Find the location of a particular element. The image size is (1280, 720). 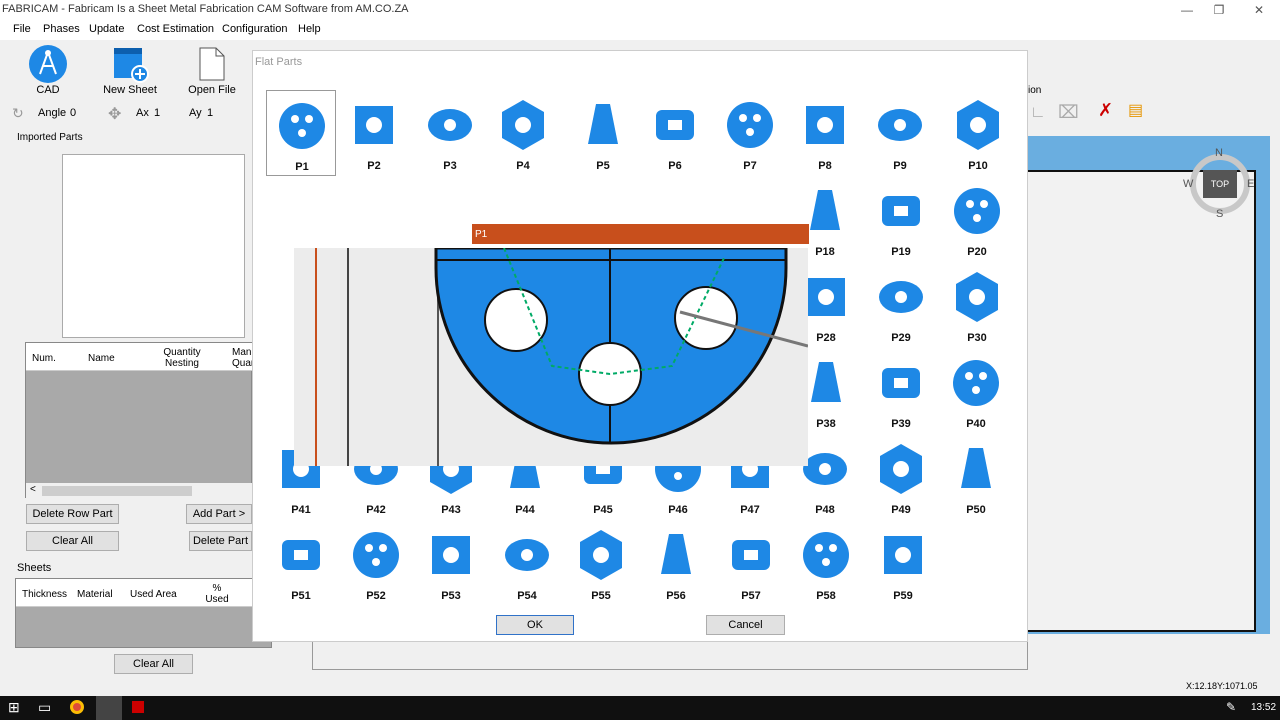

part-label: P19 is located at coordinates (901, 252).